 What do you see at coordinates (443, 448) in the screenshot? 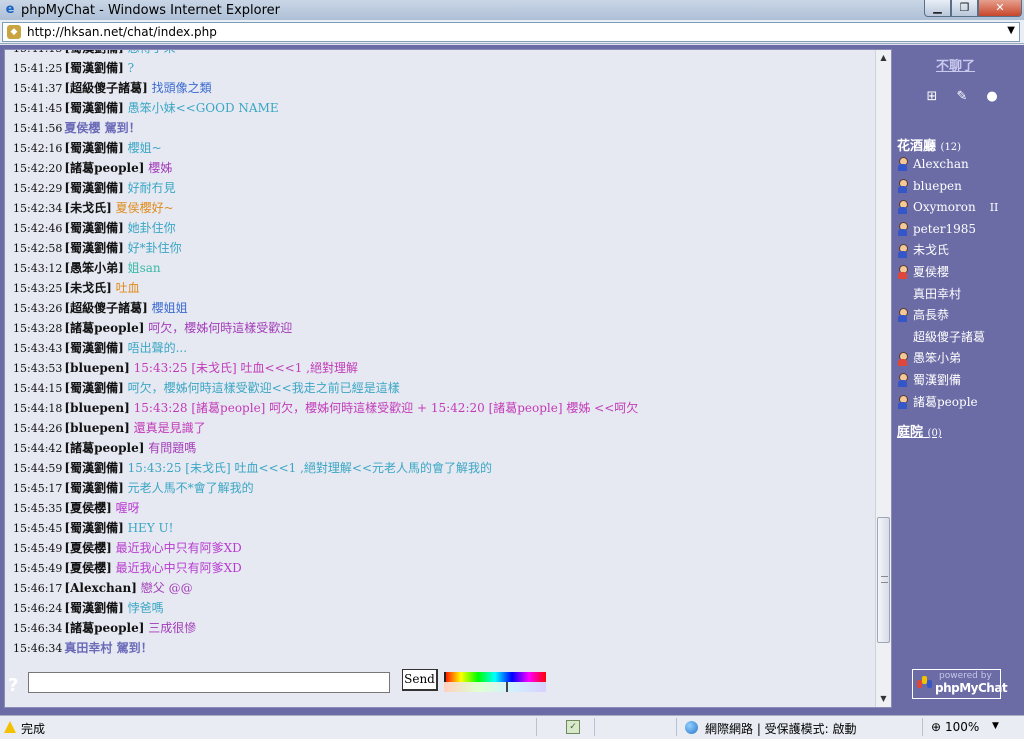
I see `message-row: 15:44:42 [諸葛people] 有問題嗎` at bounding box center [443, 448].